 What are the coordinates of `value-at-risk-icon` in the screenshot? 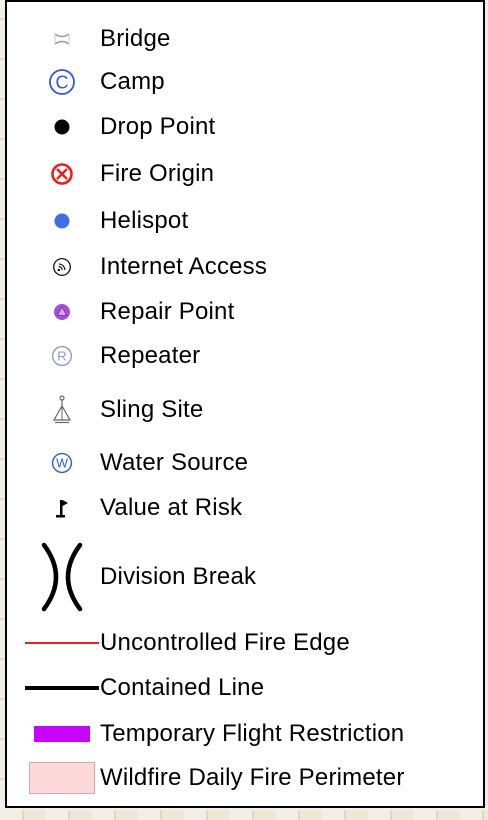 It's located at (62, 508).